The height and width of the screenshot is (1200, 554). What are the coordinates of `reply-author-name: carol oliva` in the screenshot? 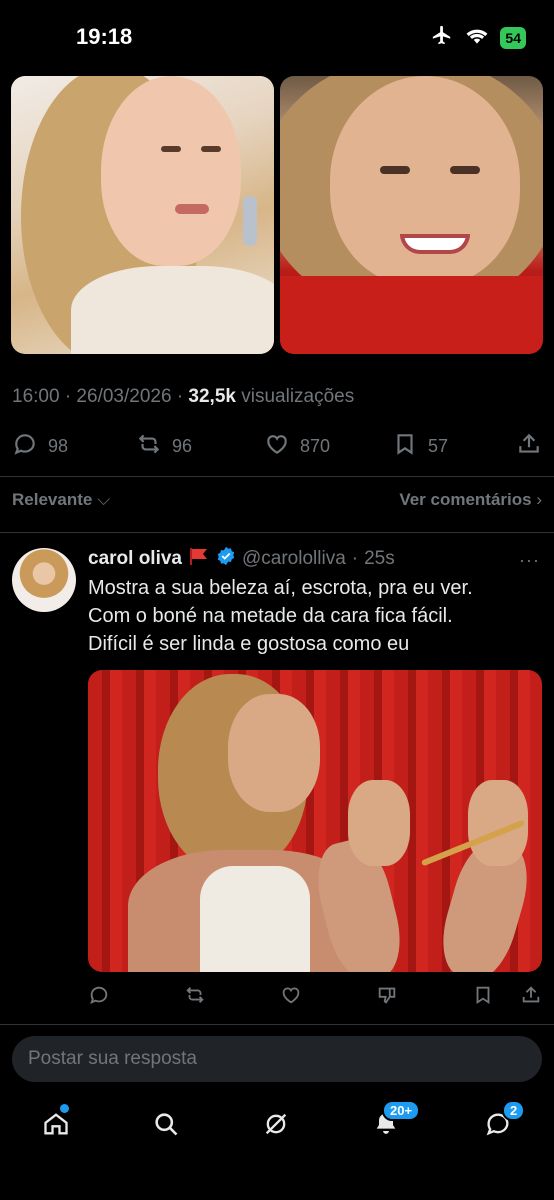 It's located at (135, 559).